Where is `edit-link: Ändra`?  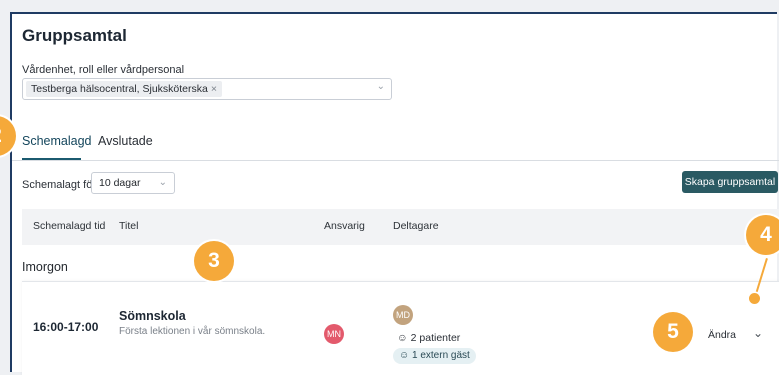
edit-link: Ändra is located at coordinates (722, 335).